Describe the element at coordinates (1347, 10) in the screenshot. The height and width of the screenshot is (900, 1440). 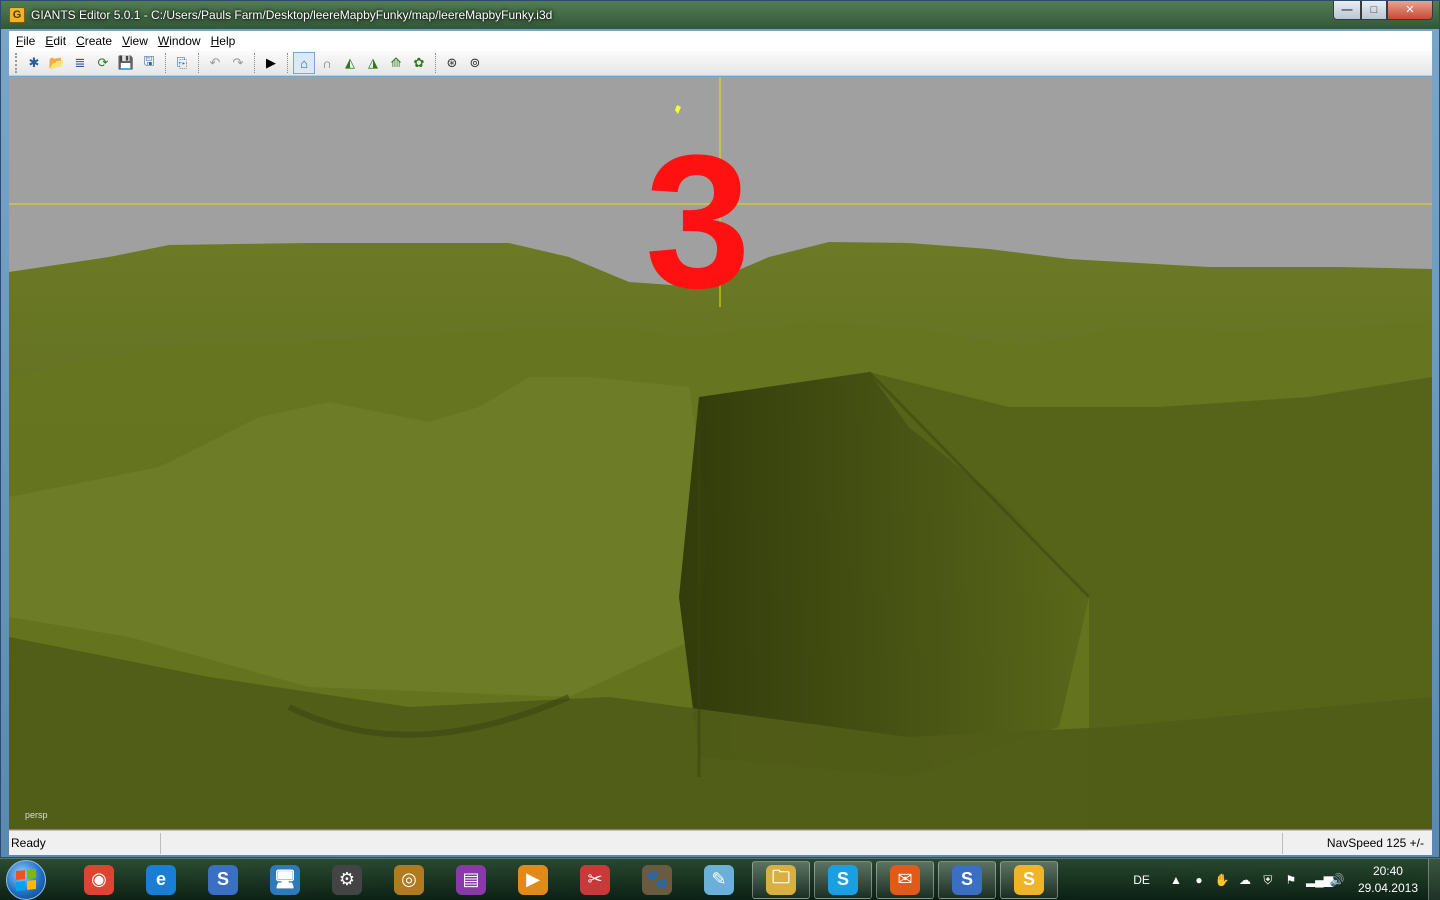
I see `minimize-button: —` at that location.